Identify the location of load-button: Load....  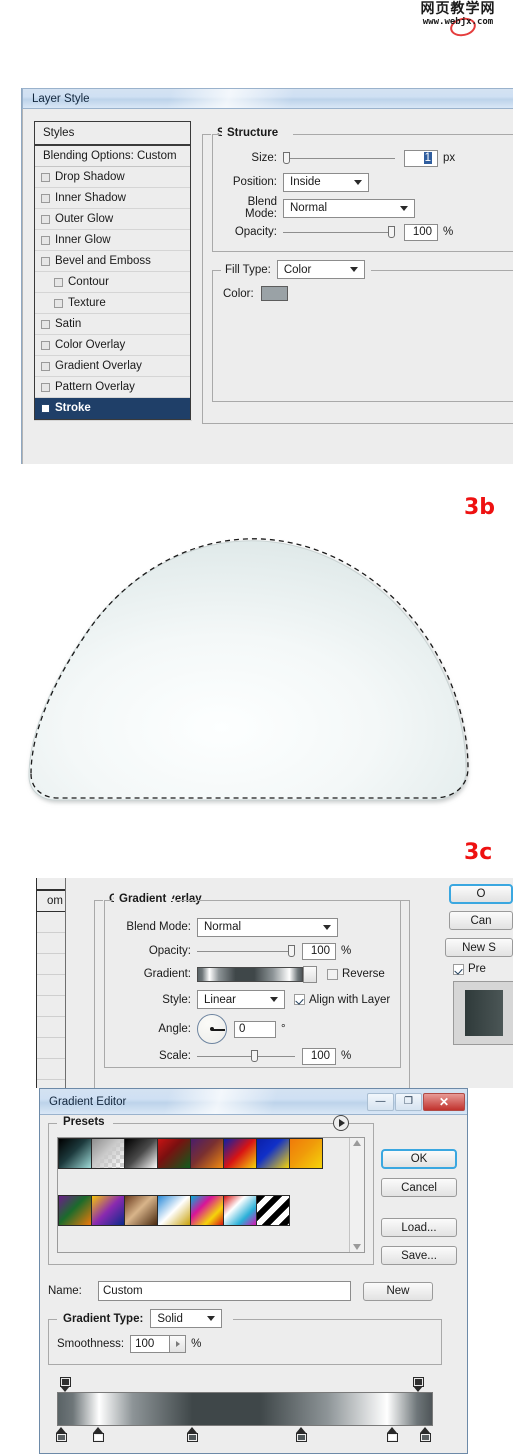
(419, 1227).